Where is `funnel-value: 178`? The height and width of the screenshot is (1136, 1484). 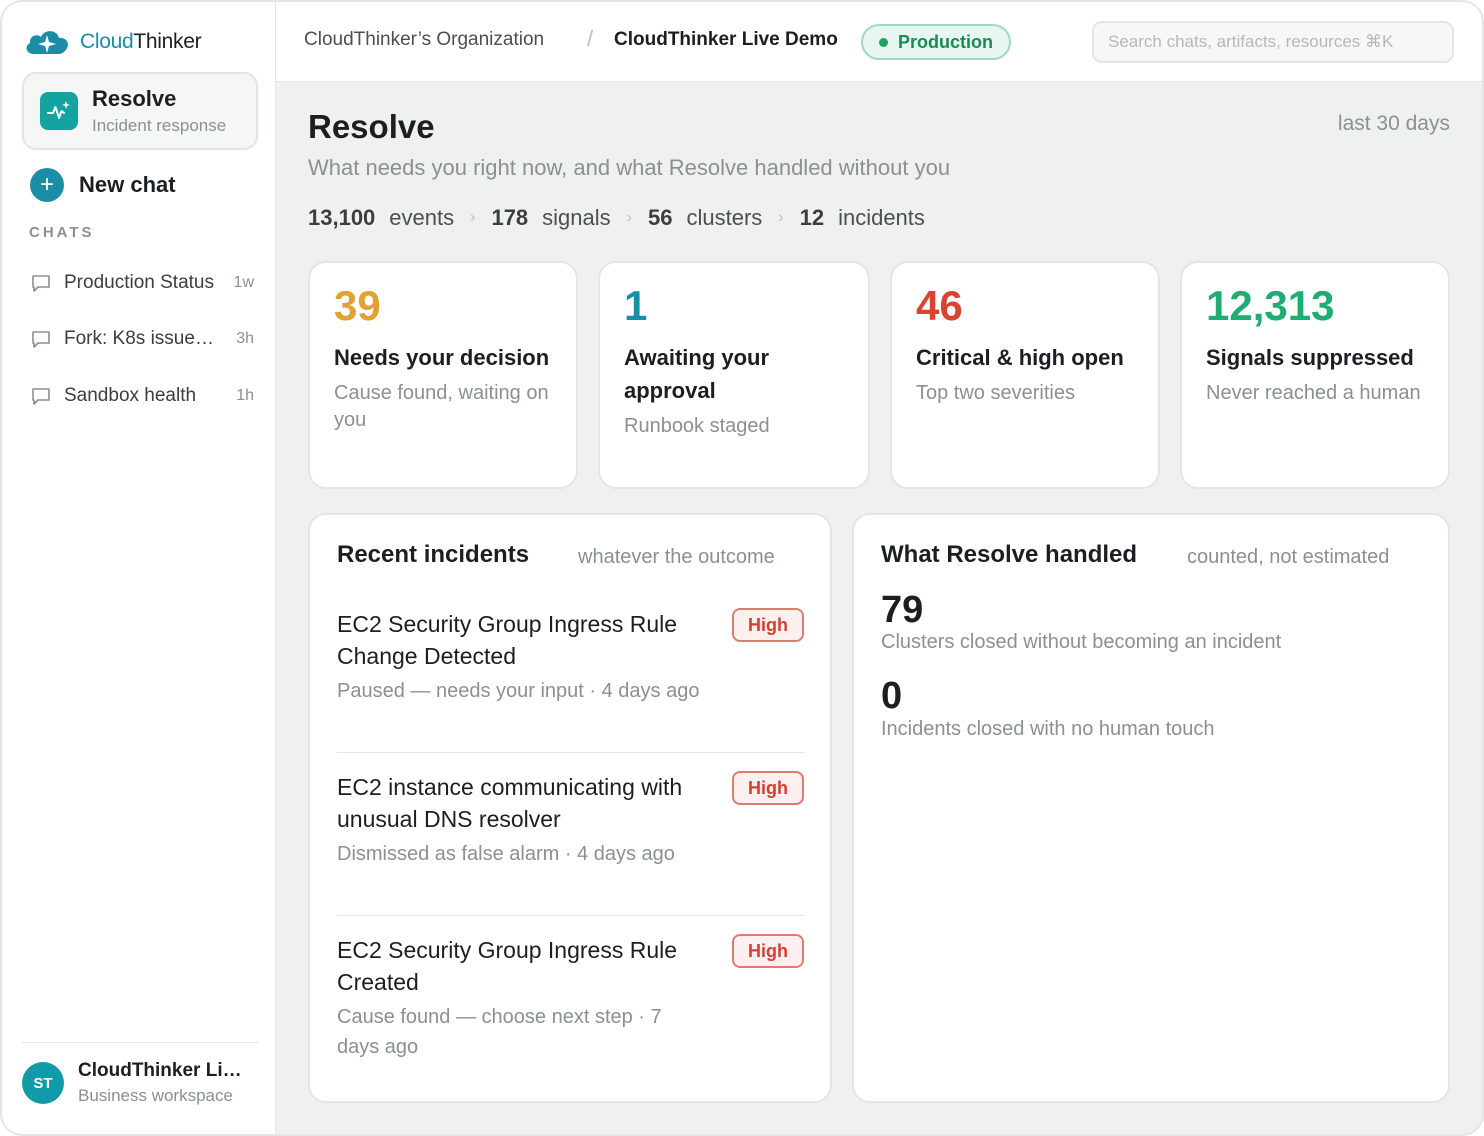
funnel-value: 178 is located at coordinates (510, 217).